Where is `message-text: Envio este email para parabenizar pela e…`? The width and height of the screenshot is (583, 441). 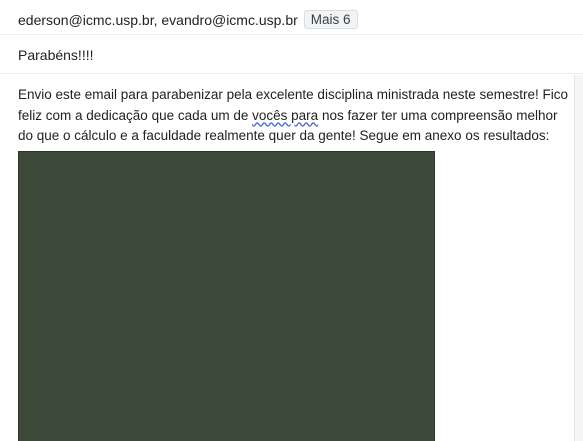 message-text: Envio este email para parabenizar pela e… is located at coordinates (294, 116).